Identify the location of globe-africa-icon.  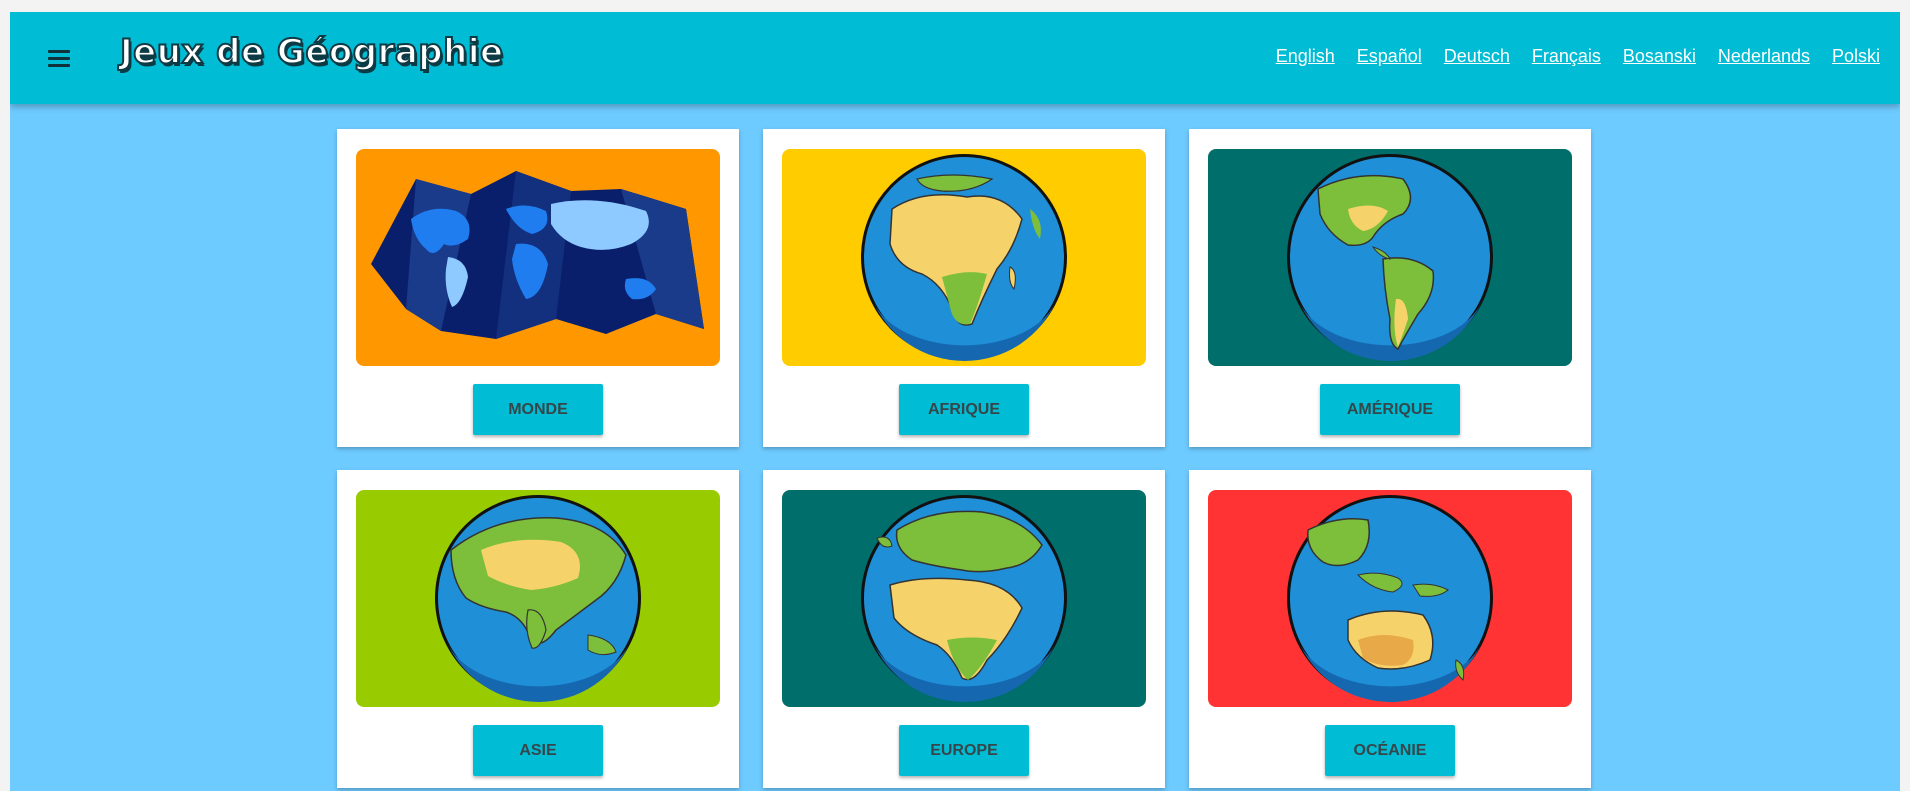
(964, 257).